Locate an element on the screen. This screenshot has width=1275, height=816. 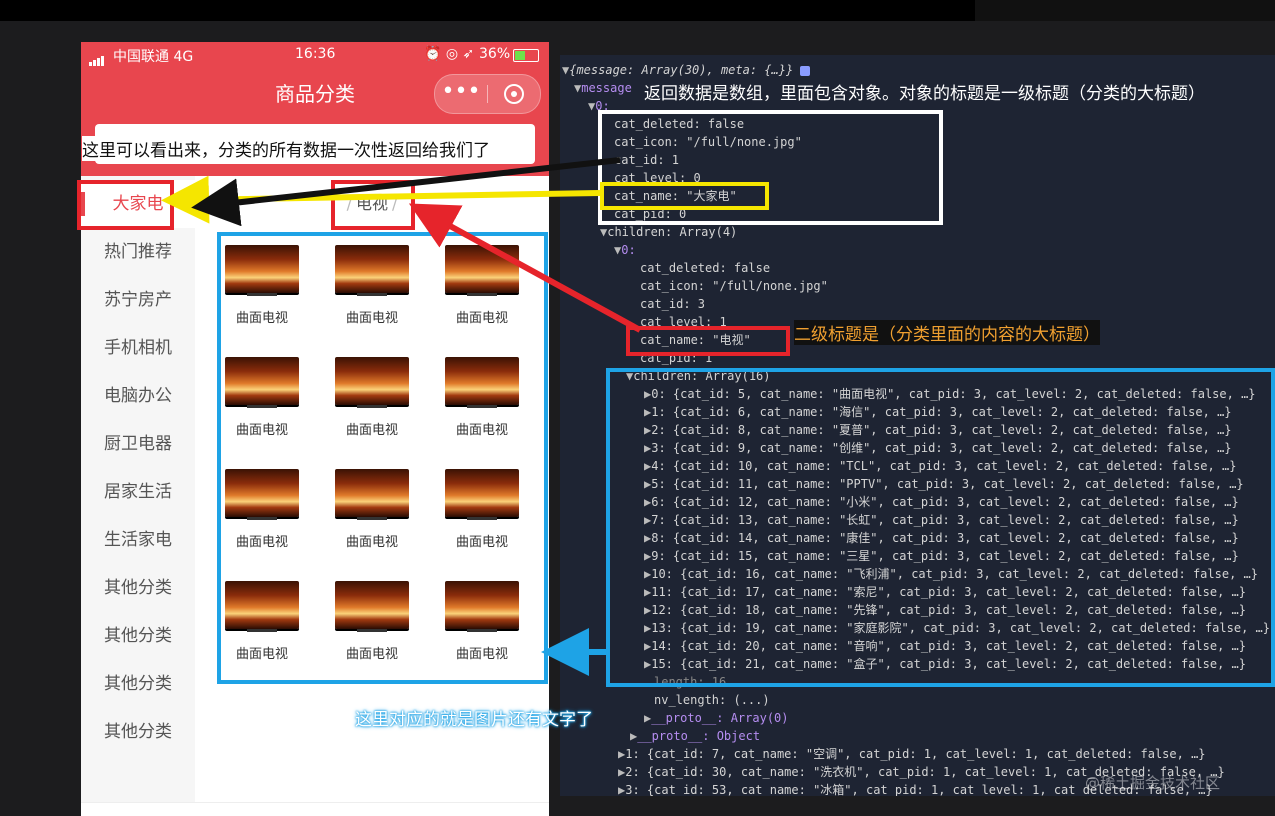
annotation-second-note: 二级标题是（分类里面的内容的大标题） is located at coordinates (947, 332).